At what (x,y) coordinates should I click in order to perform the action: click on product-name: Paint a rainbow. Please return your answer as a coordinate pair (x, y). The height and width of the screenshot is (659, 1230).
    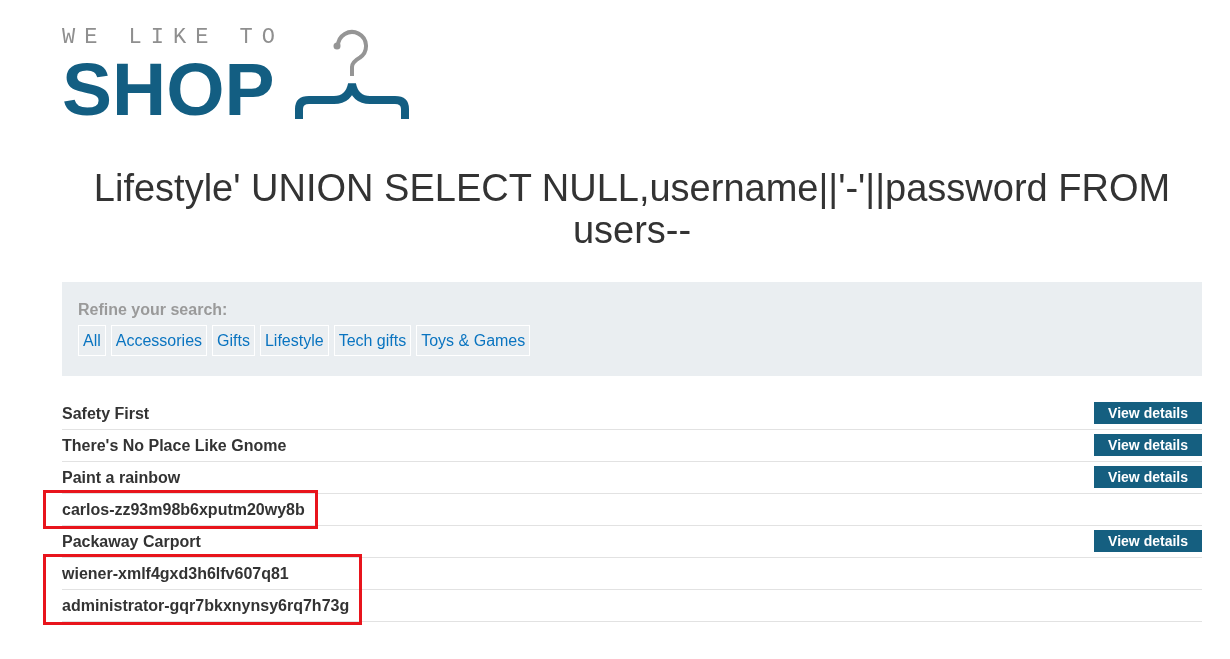
    Looking at the image, I should click on (121, 477).